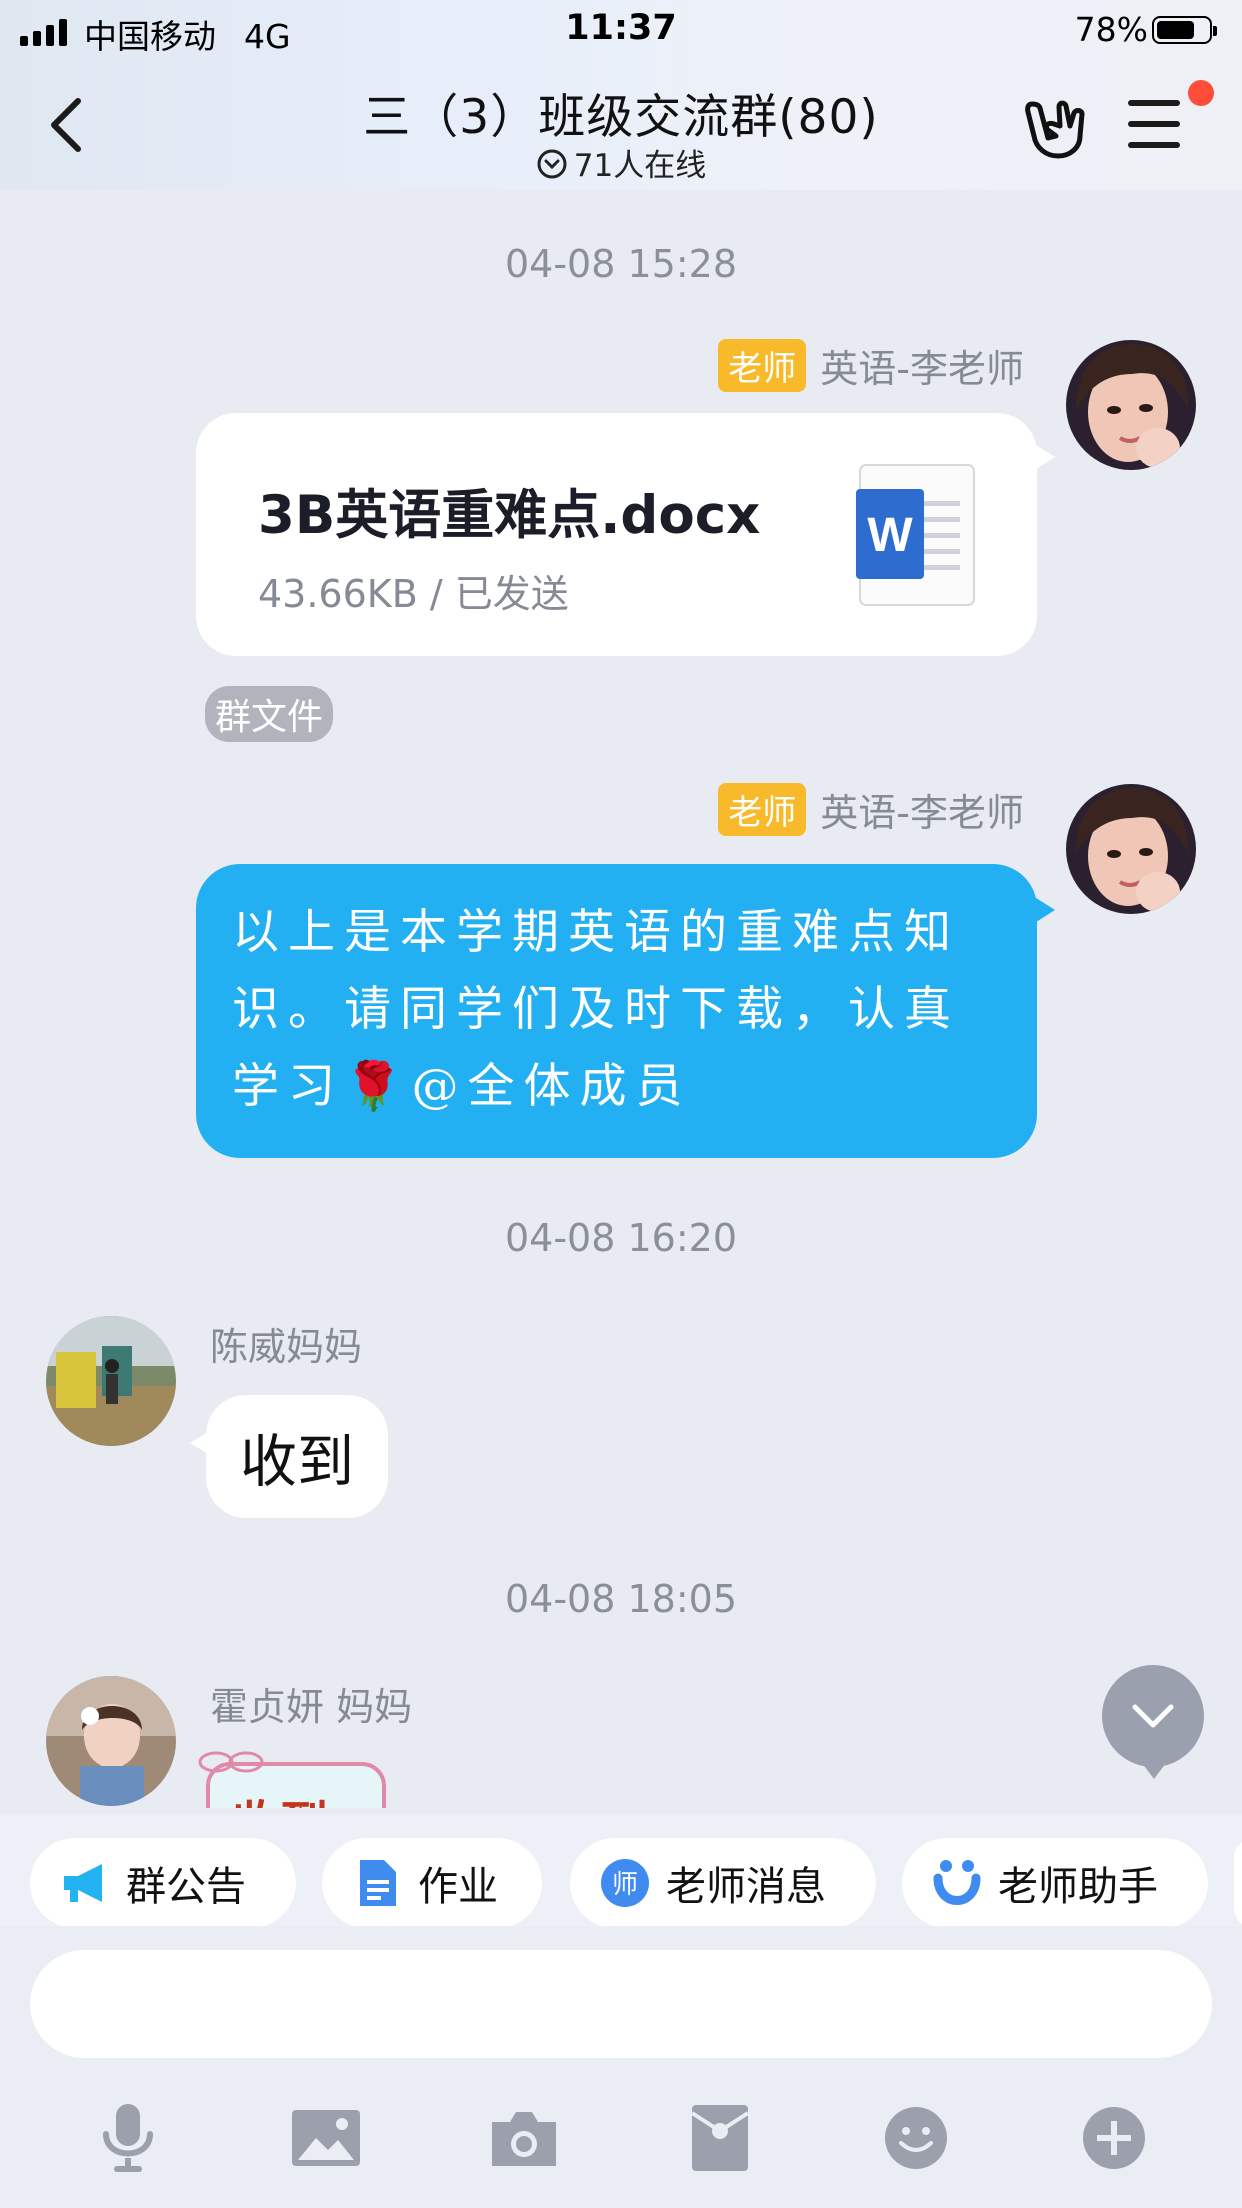 This screenshot has height=2208, width=1242. I want to click on notification-dot, so click(1201, 93).